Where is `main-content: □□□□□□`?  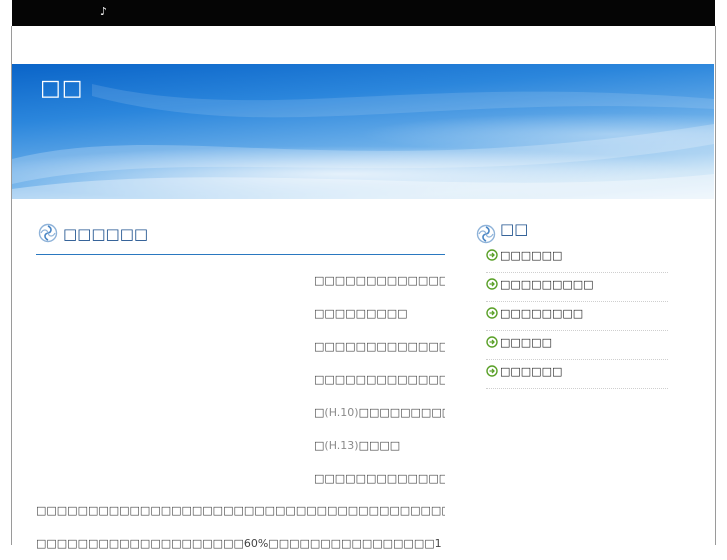
main-content: □□□□□□ is located at coordinates (240, 237).